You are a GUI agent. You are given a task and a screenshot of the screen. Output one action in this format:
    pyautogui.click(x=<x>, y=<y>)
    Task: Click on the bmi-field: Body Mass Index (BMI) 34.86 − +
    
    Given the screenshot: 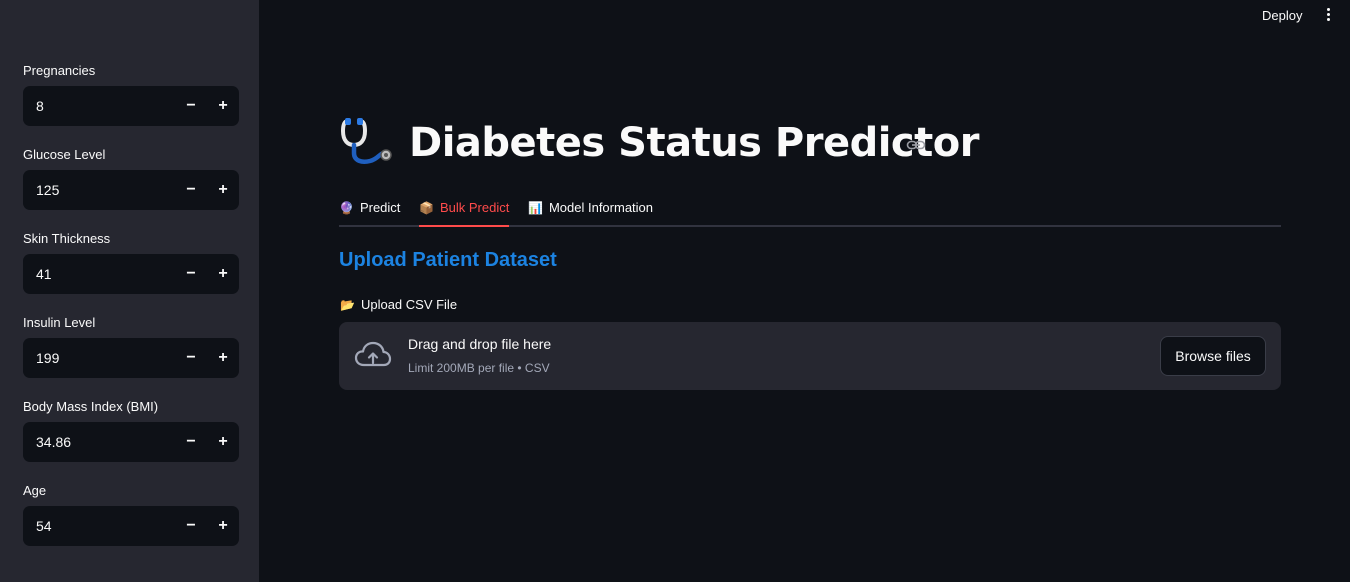 What is the action you would take?
    pyautogui.click(x=131, y=430)
    